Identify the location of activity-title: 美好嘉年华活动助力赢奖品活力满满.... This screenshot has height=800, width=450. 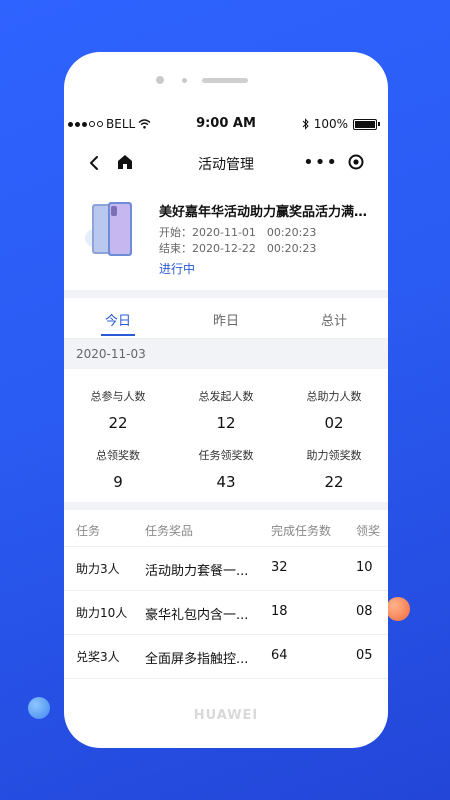
(269, 212).